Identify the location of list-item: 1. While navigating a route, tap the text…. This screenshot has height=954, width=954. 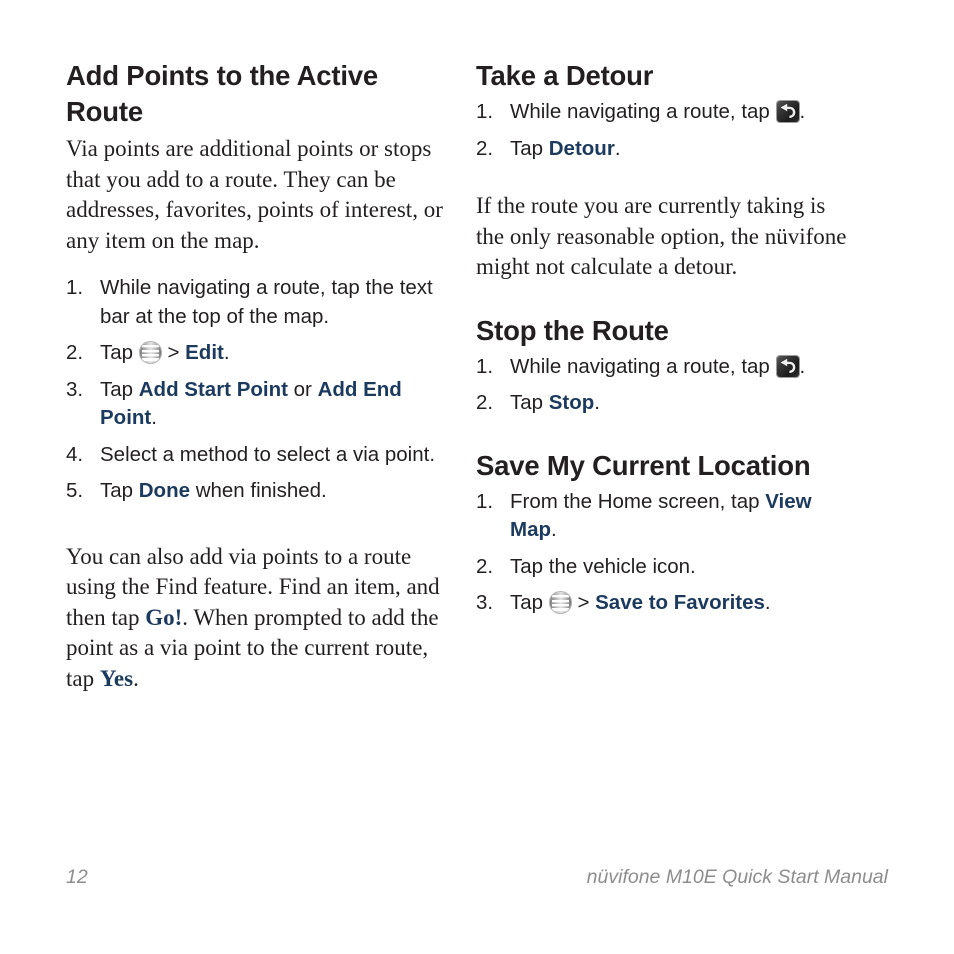
(256, 302).